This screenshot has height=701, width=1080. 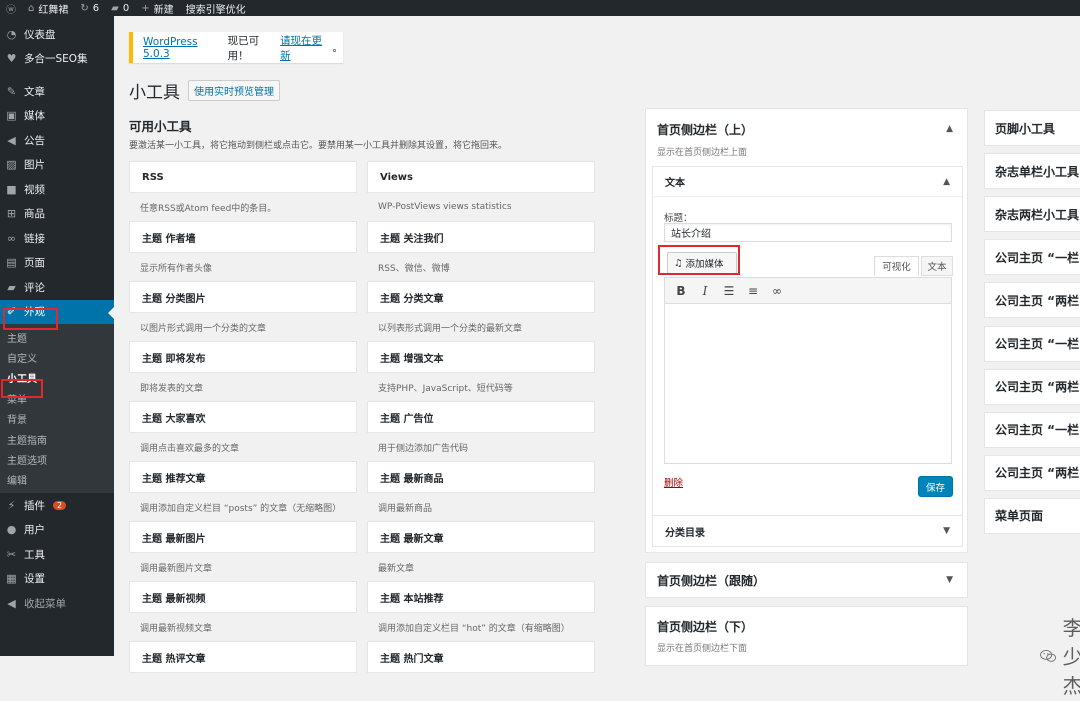 What do you see at coordinates (57, 34) in the screenshot?
I see `menu-dashboard: ◔ 仪表盘` at bounding box center [57, 34].